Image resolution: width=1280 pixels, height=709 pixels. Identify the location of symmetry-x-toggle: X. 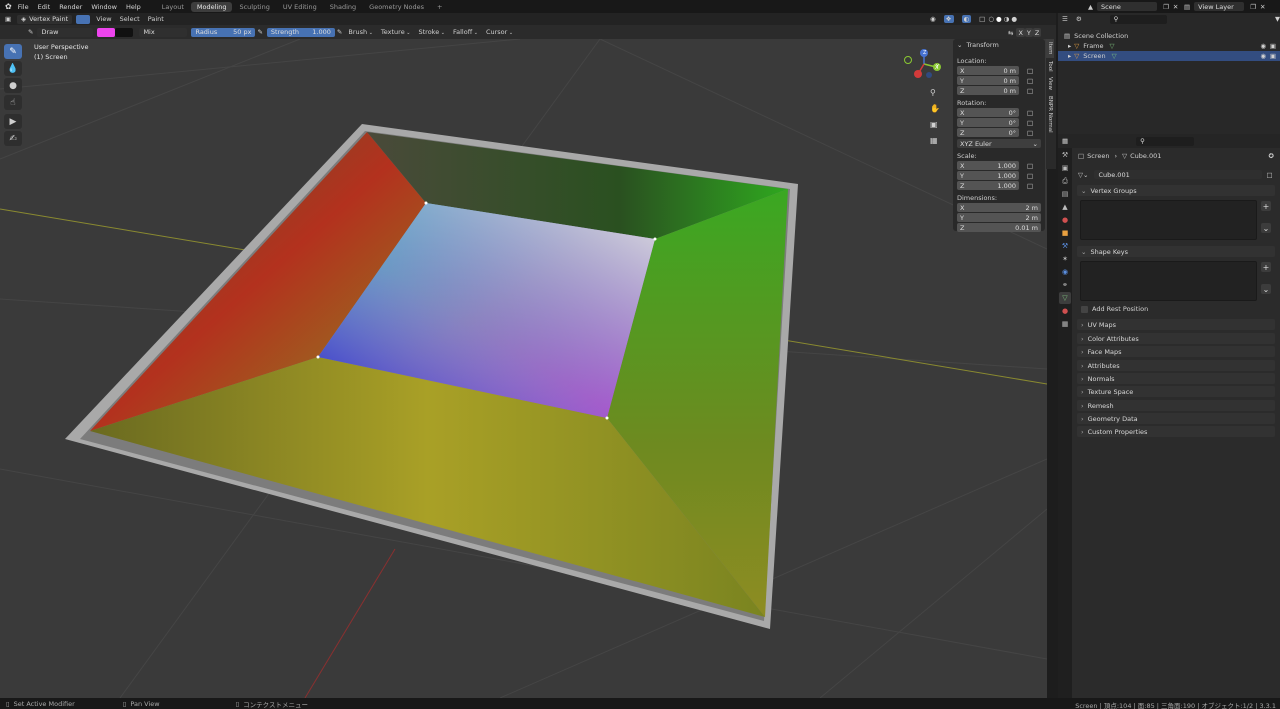
(1020, 32).